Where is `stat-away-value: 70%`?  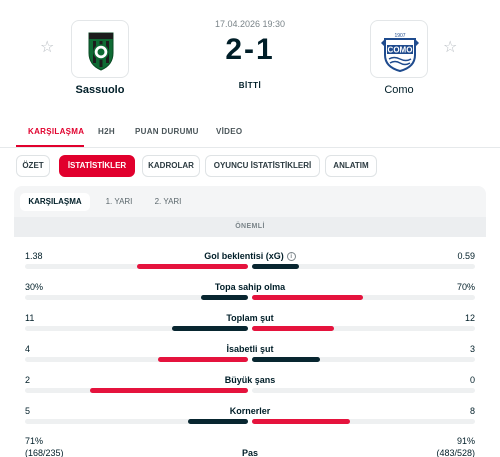 stat-away-value: 70% is located at coordinates (465, 287).